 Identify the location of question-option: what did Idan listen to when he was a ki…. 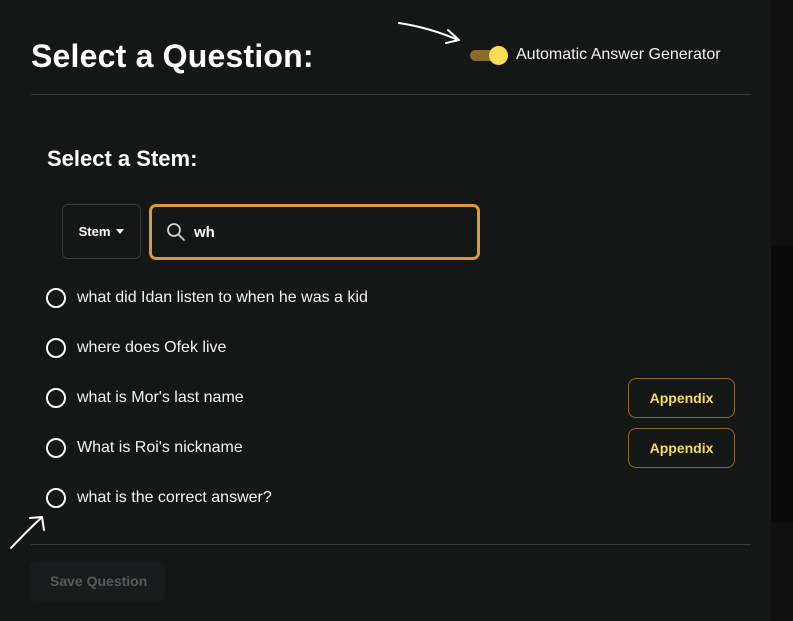
(396, 298).